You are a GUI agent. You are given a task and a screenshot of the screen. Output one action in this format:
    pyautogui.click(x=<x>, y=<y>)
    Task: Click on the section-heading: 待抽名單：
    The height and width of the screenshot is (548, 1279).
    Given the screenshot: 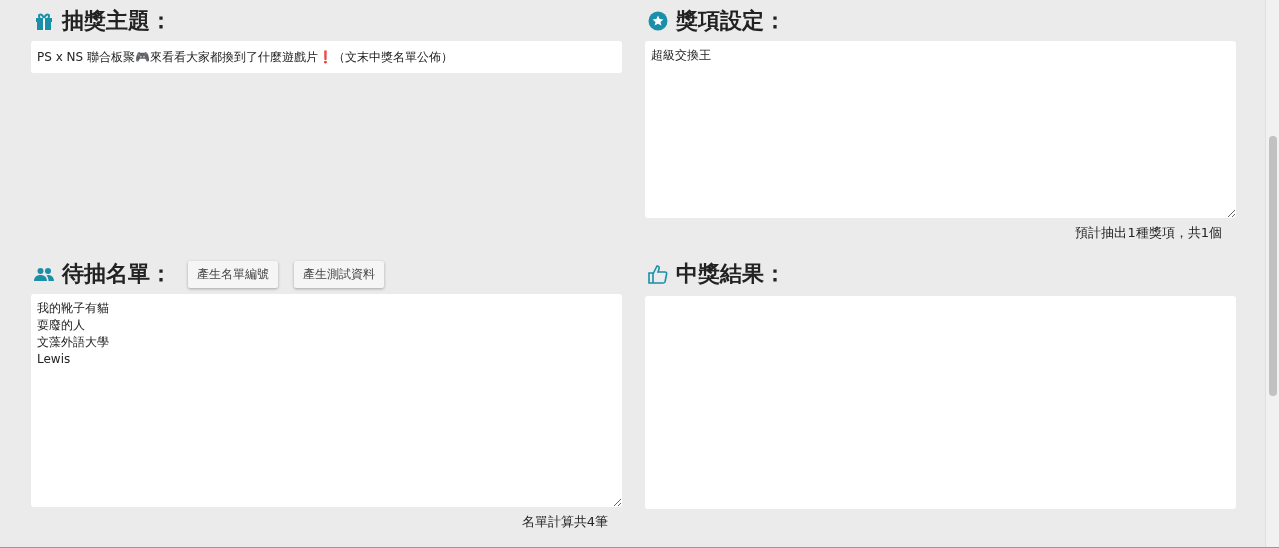 What is the action you would take?
    pyautogui.click(x=117, y=274)
    